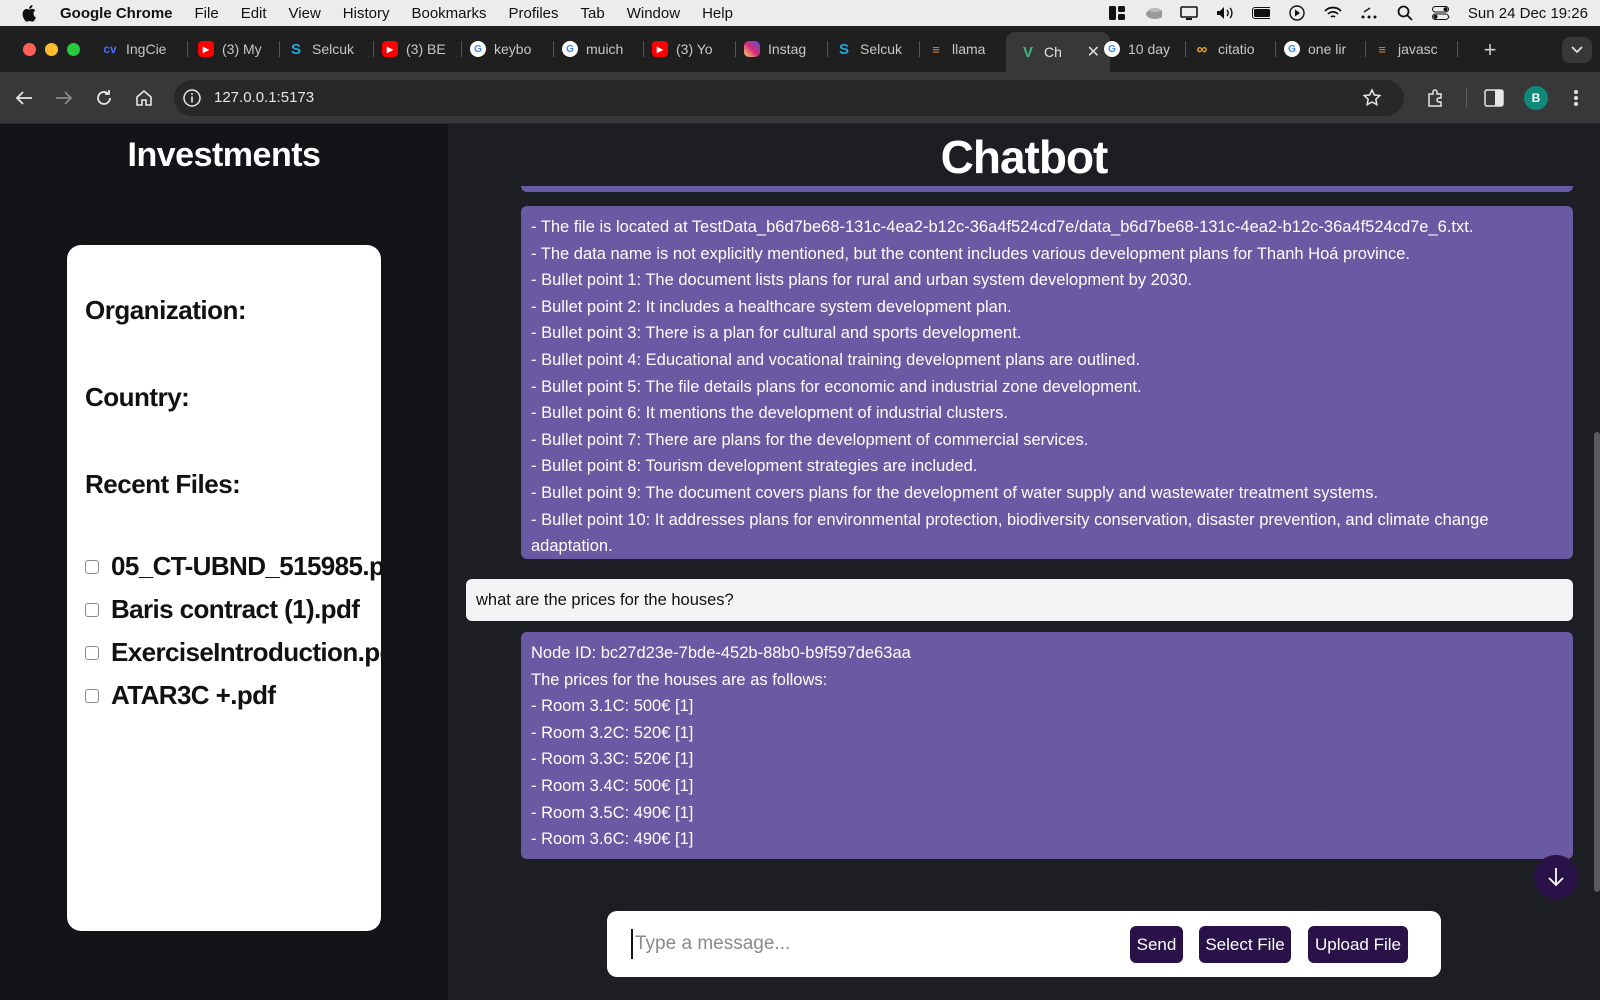 This screenshot has height=1000, width=1600. I want to click on browser-tab: ▶ (3) BE, so click(422, 49).